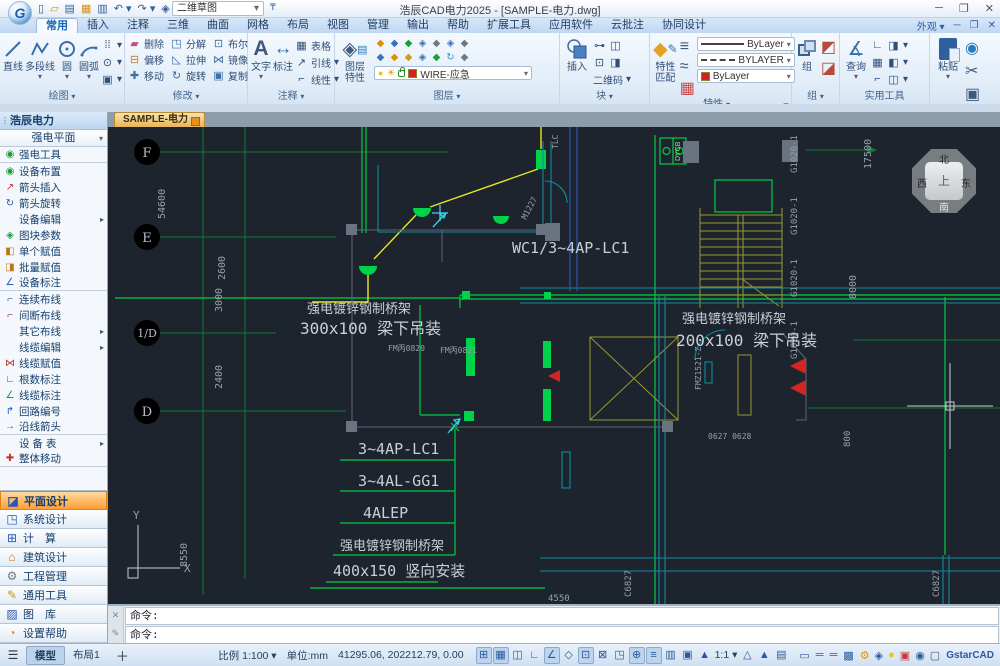 This screenshot has height=666, width=1000. I want to click on layer-tool-icon: ↻, so click(450, 57).